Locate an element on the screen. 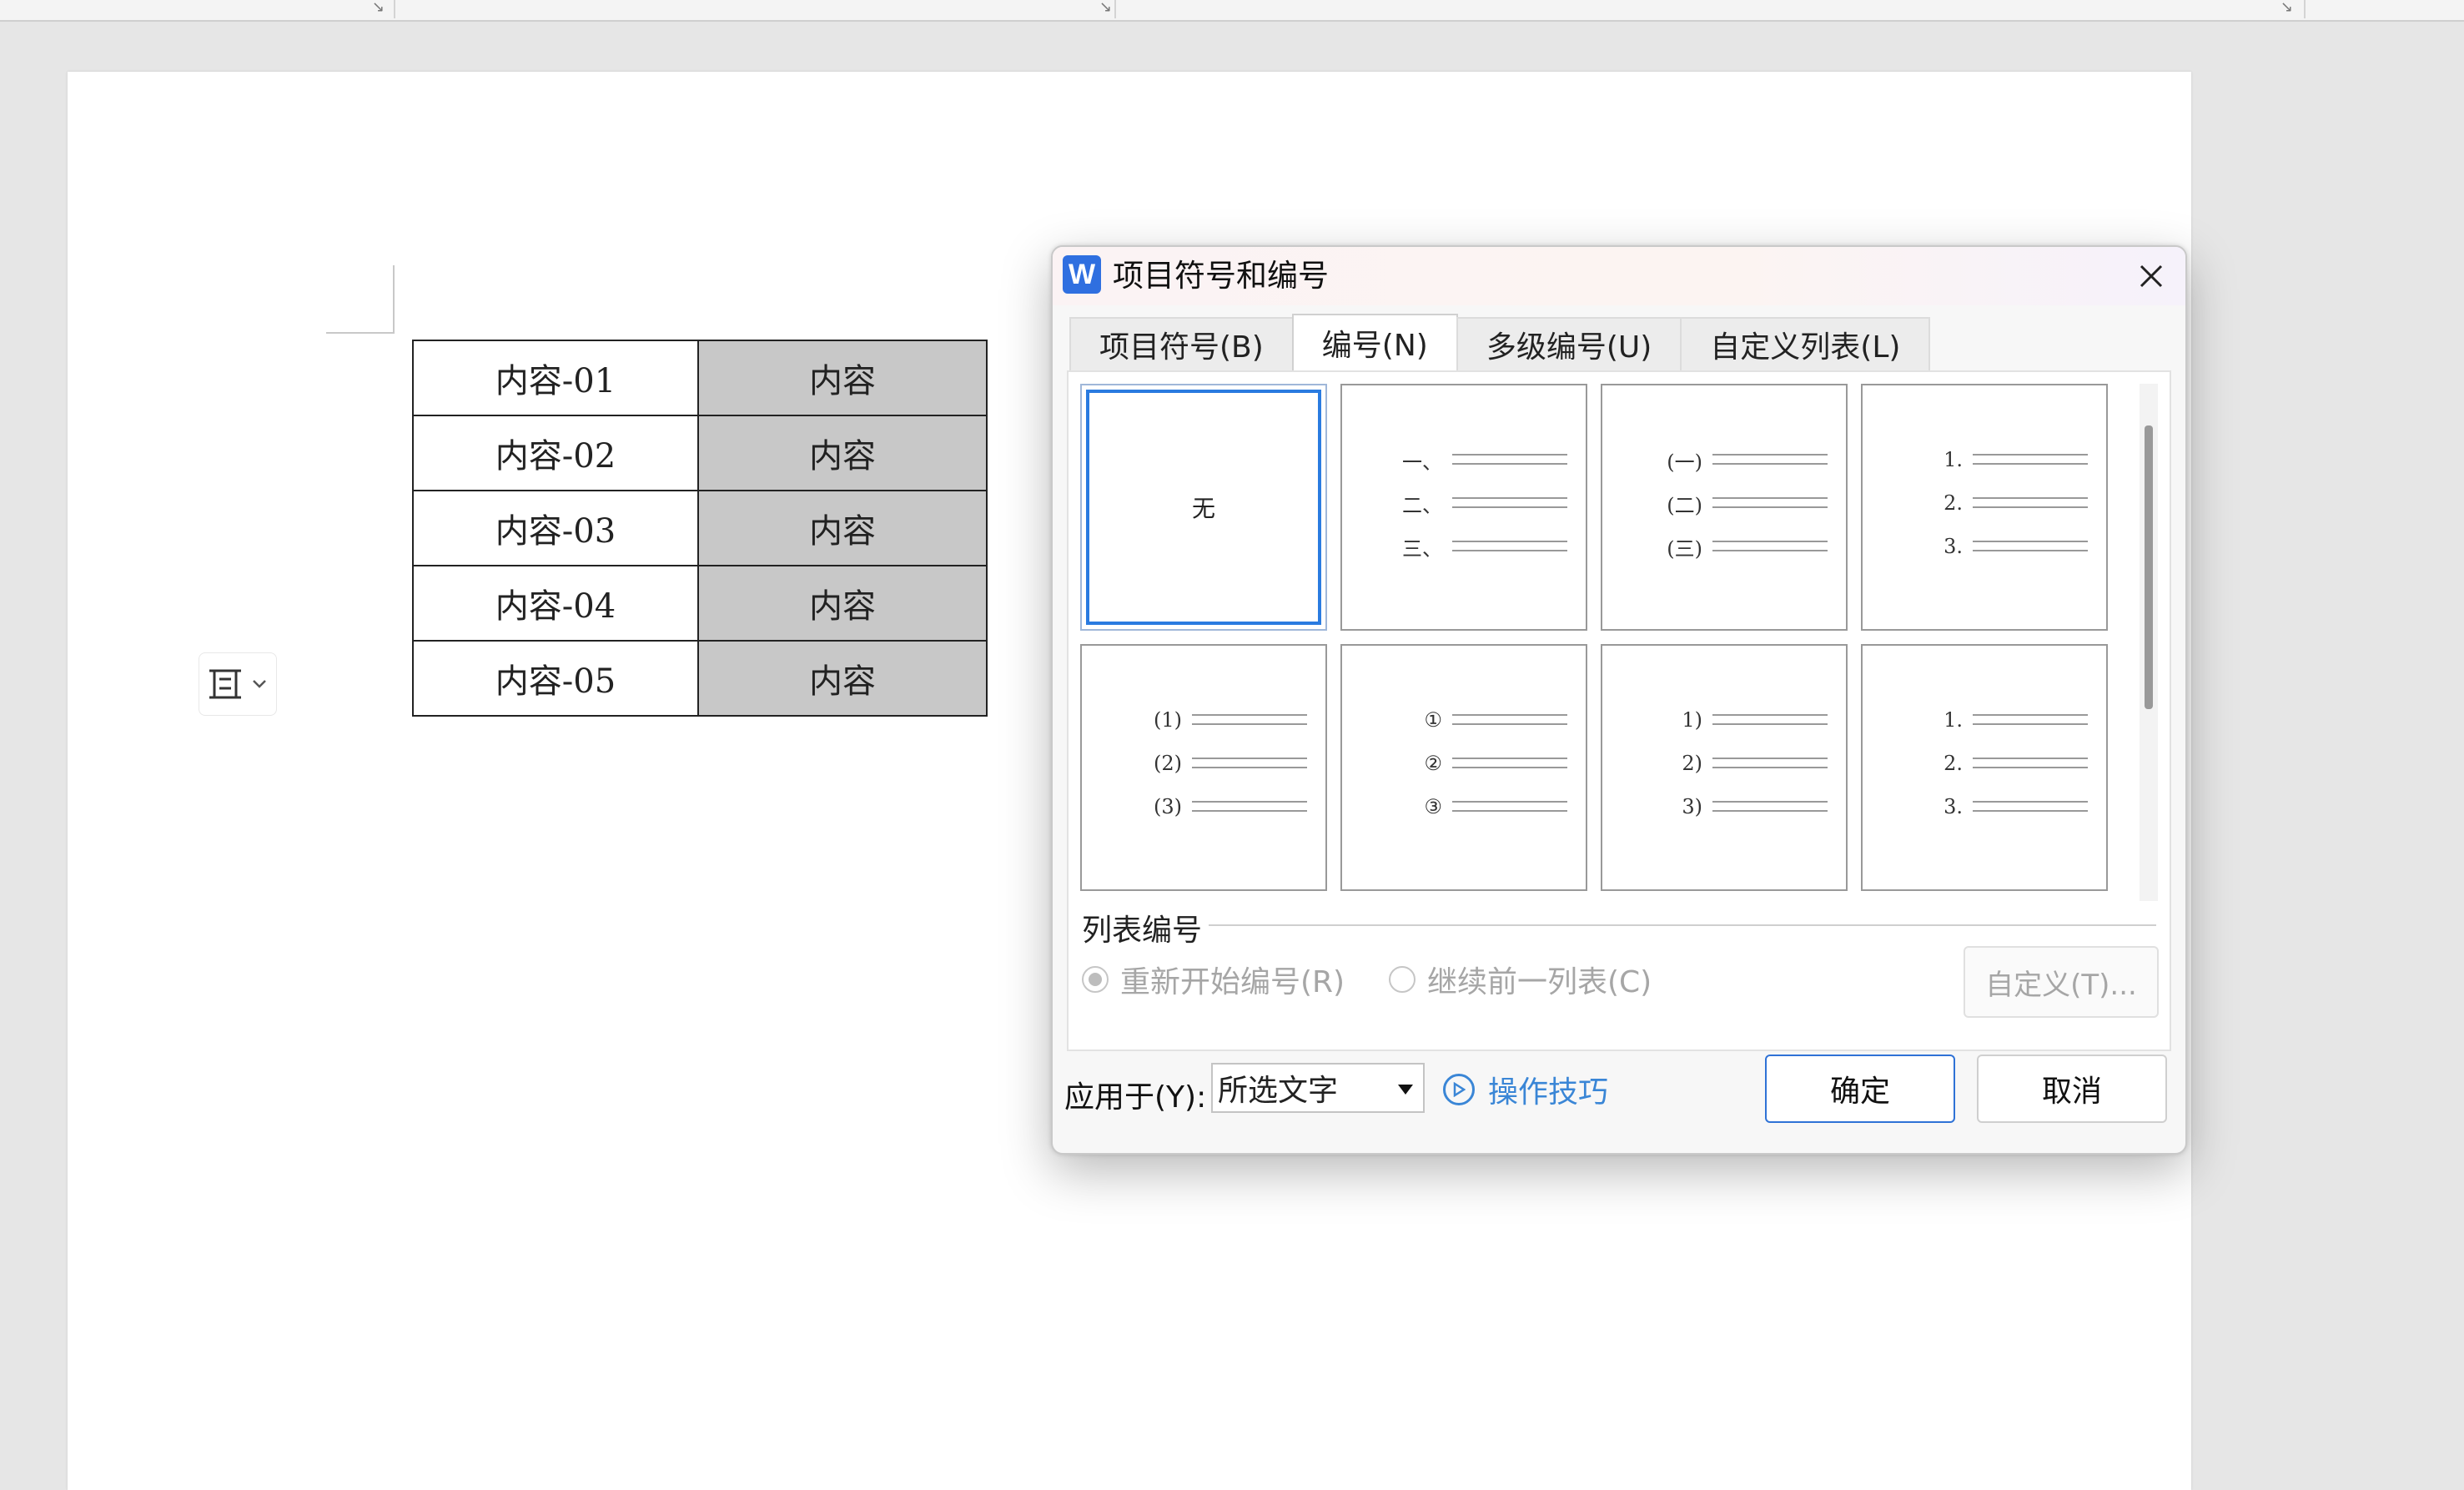 The image size is (2464, 1490). dialog-titlebar: W 项目符号和编号 is located at coordinates (1619, 276).